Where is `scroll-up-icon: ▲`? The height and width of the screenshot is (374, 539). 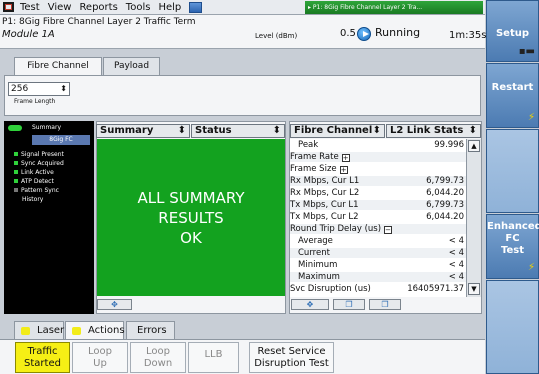 scroll-up-icon: ▲ is located at coordinates (474, 146).